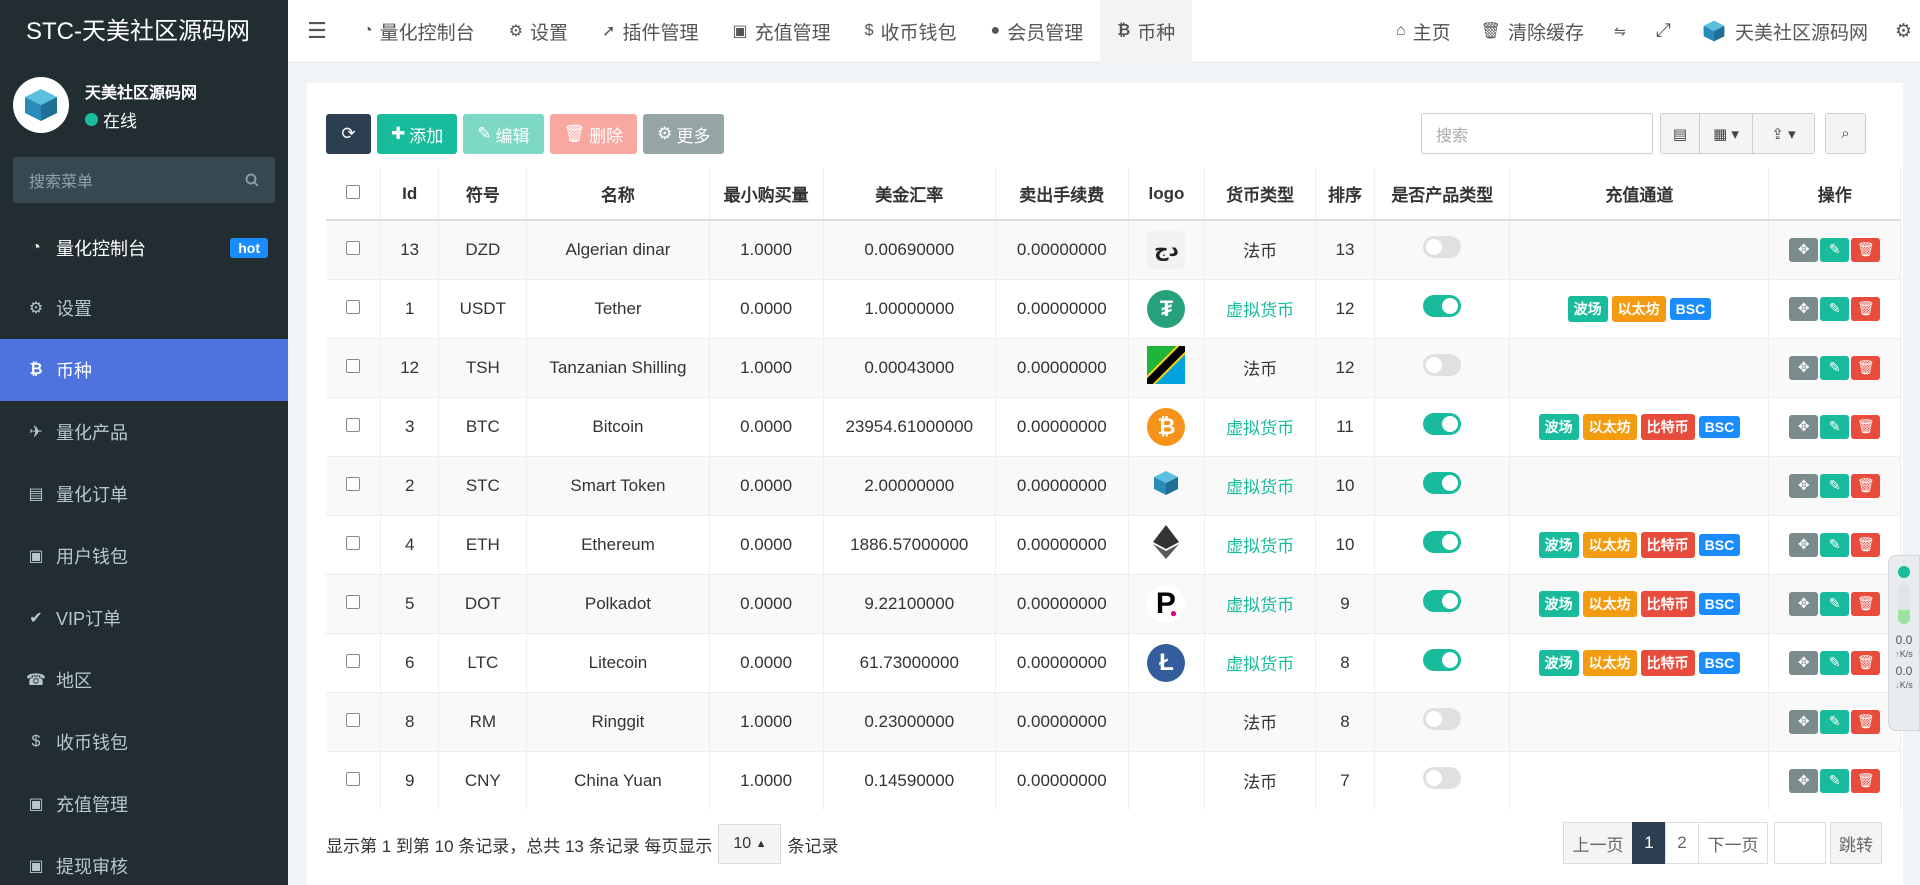 The width and height of the screenshot is (1920, 885). What do you see at coordinates (144, 370) in the screenshot?
I see `sidebar-item-currency: ₿ 币种` at bounding box center [144, 370].